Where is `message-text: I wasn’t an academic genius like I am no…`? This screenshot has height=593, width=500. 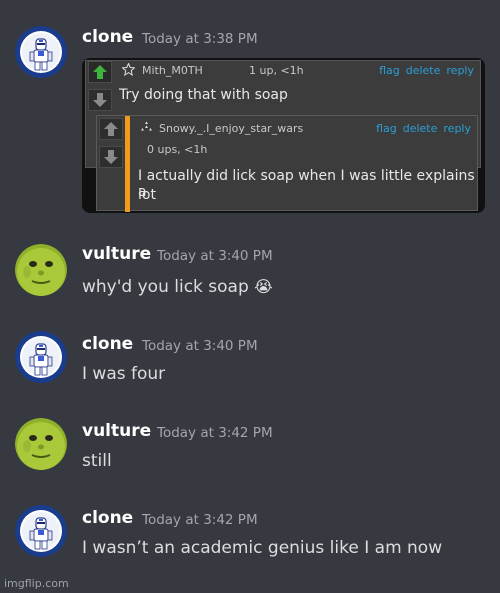 message-text: I wasn’t an academic genius like I am no… is located at coordinates (262, 548).